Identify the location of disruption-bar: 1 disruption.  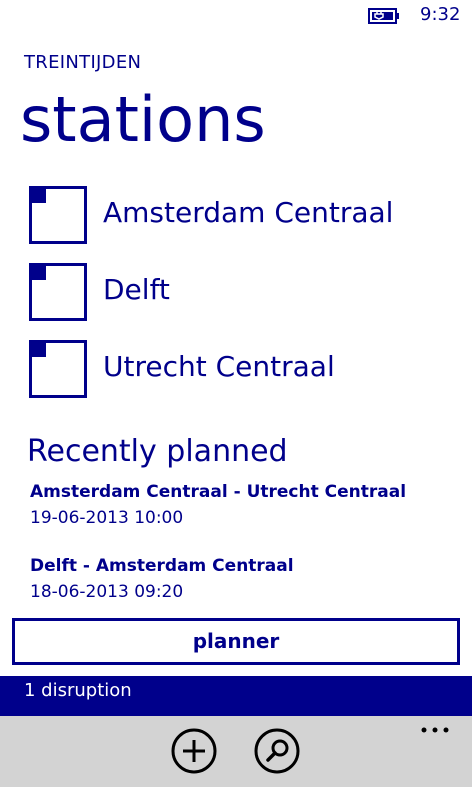
(236, 696).